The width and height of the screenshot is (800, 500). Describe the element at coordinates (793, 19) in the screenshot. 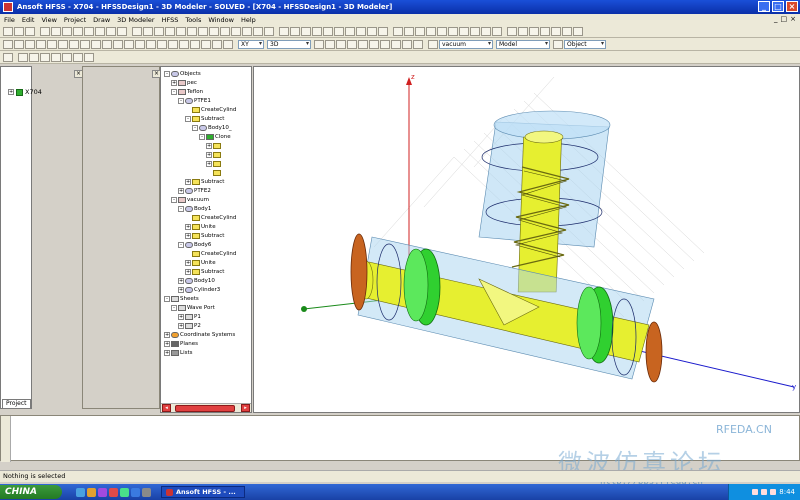

I see `mdi-close-button: ×` at that location.